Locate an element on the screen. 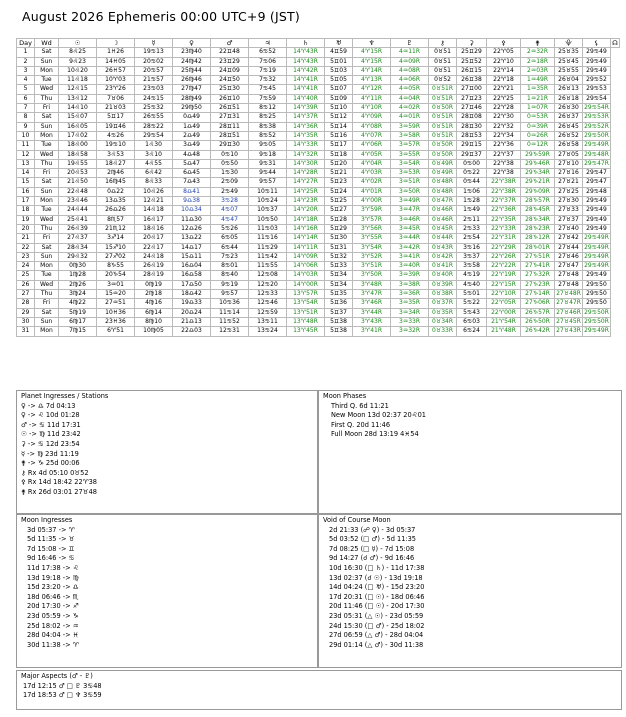 The width and height of the screenshot is (626, 717). table-cell: 29♊15 is located at coordinates (471, 145).